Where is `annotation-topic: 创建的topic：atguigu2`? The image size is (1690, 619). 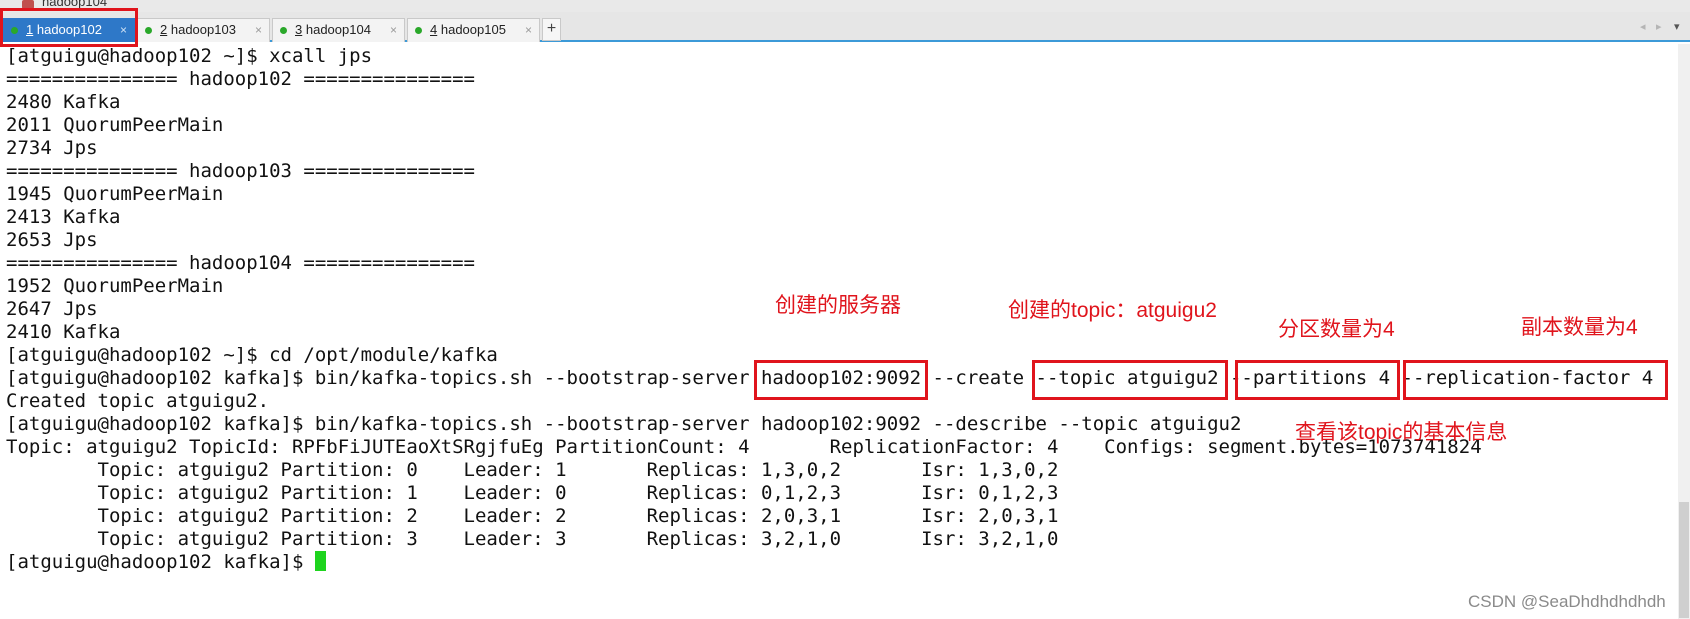
annotation-topic: 创建的topic：atguigu2 is located at coordinates (1112, 310).